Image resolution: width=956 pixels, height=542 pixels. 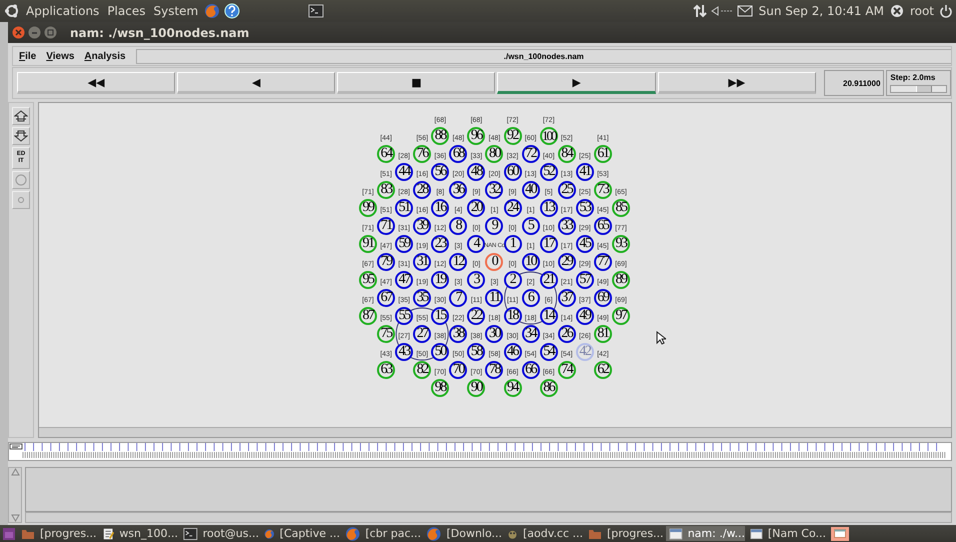 I want to click on workspace-button, so click(x=840, y=533).